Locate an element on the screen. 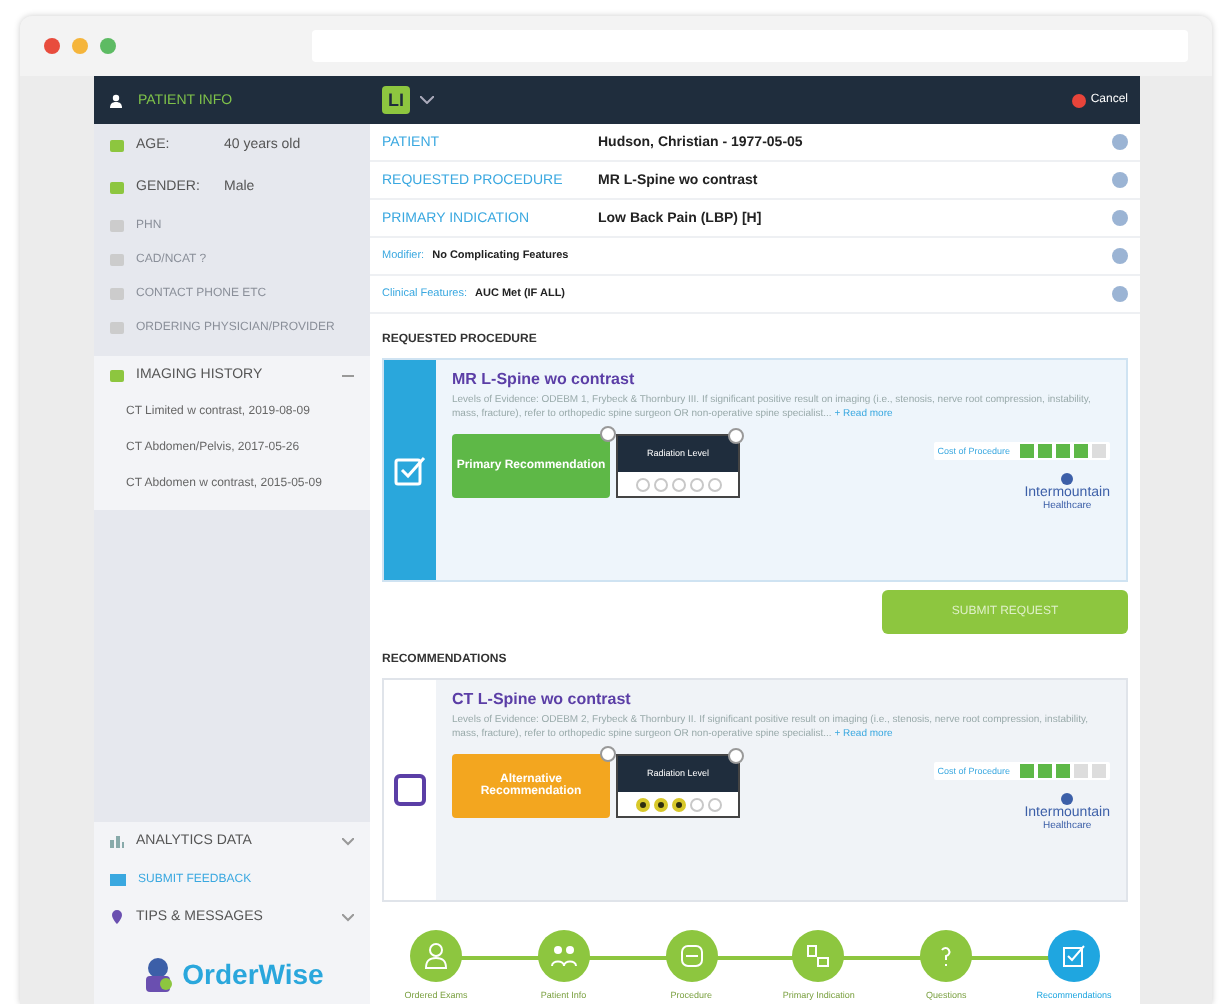  collapse-icon is located at coordinates (348, 375).